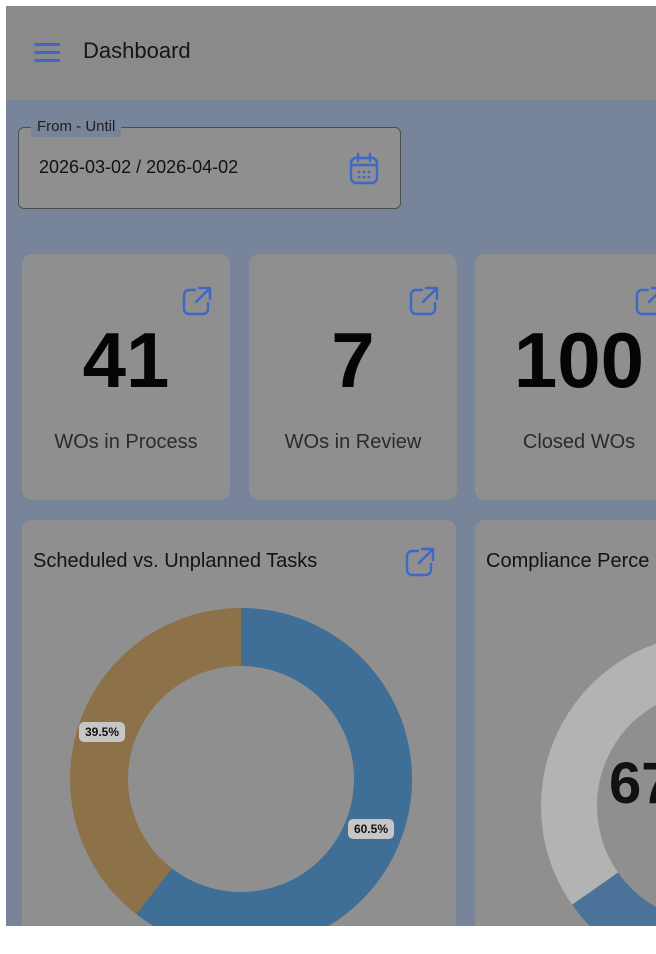 The width and height of the screenshot is (656, 954). Describe the element at coordinates (579, 442) in the screenshot. I see `stat-label: Closed WOs` at that location.